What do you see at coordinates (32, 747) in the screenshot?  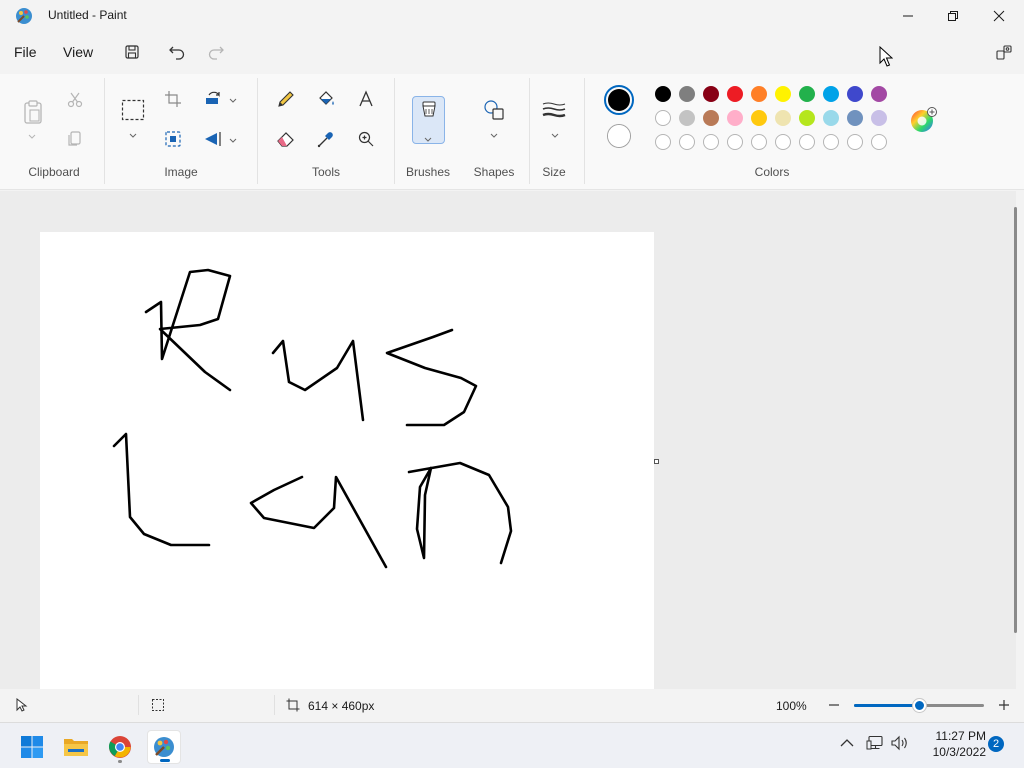 I see `windows-start-icon` at bounding box center [32, 747].